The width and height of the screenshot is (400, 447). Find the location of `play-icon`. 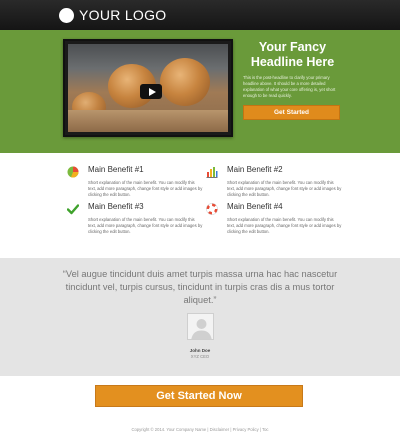

play-icon is located at coordinates (151, 91).